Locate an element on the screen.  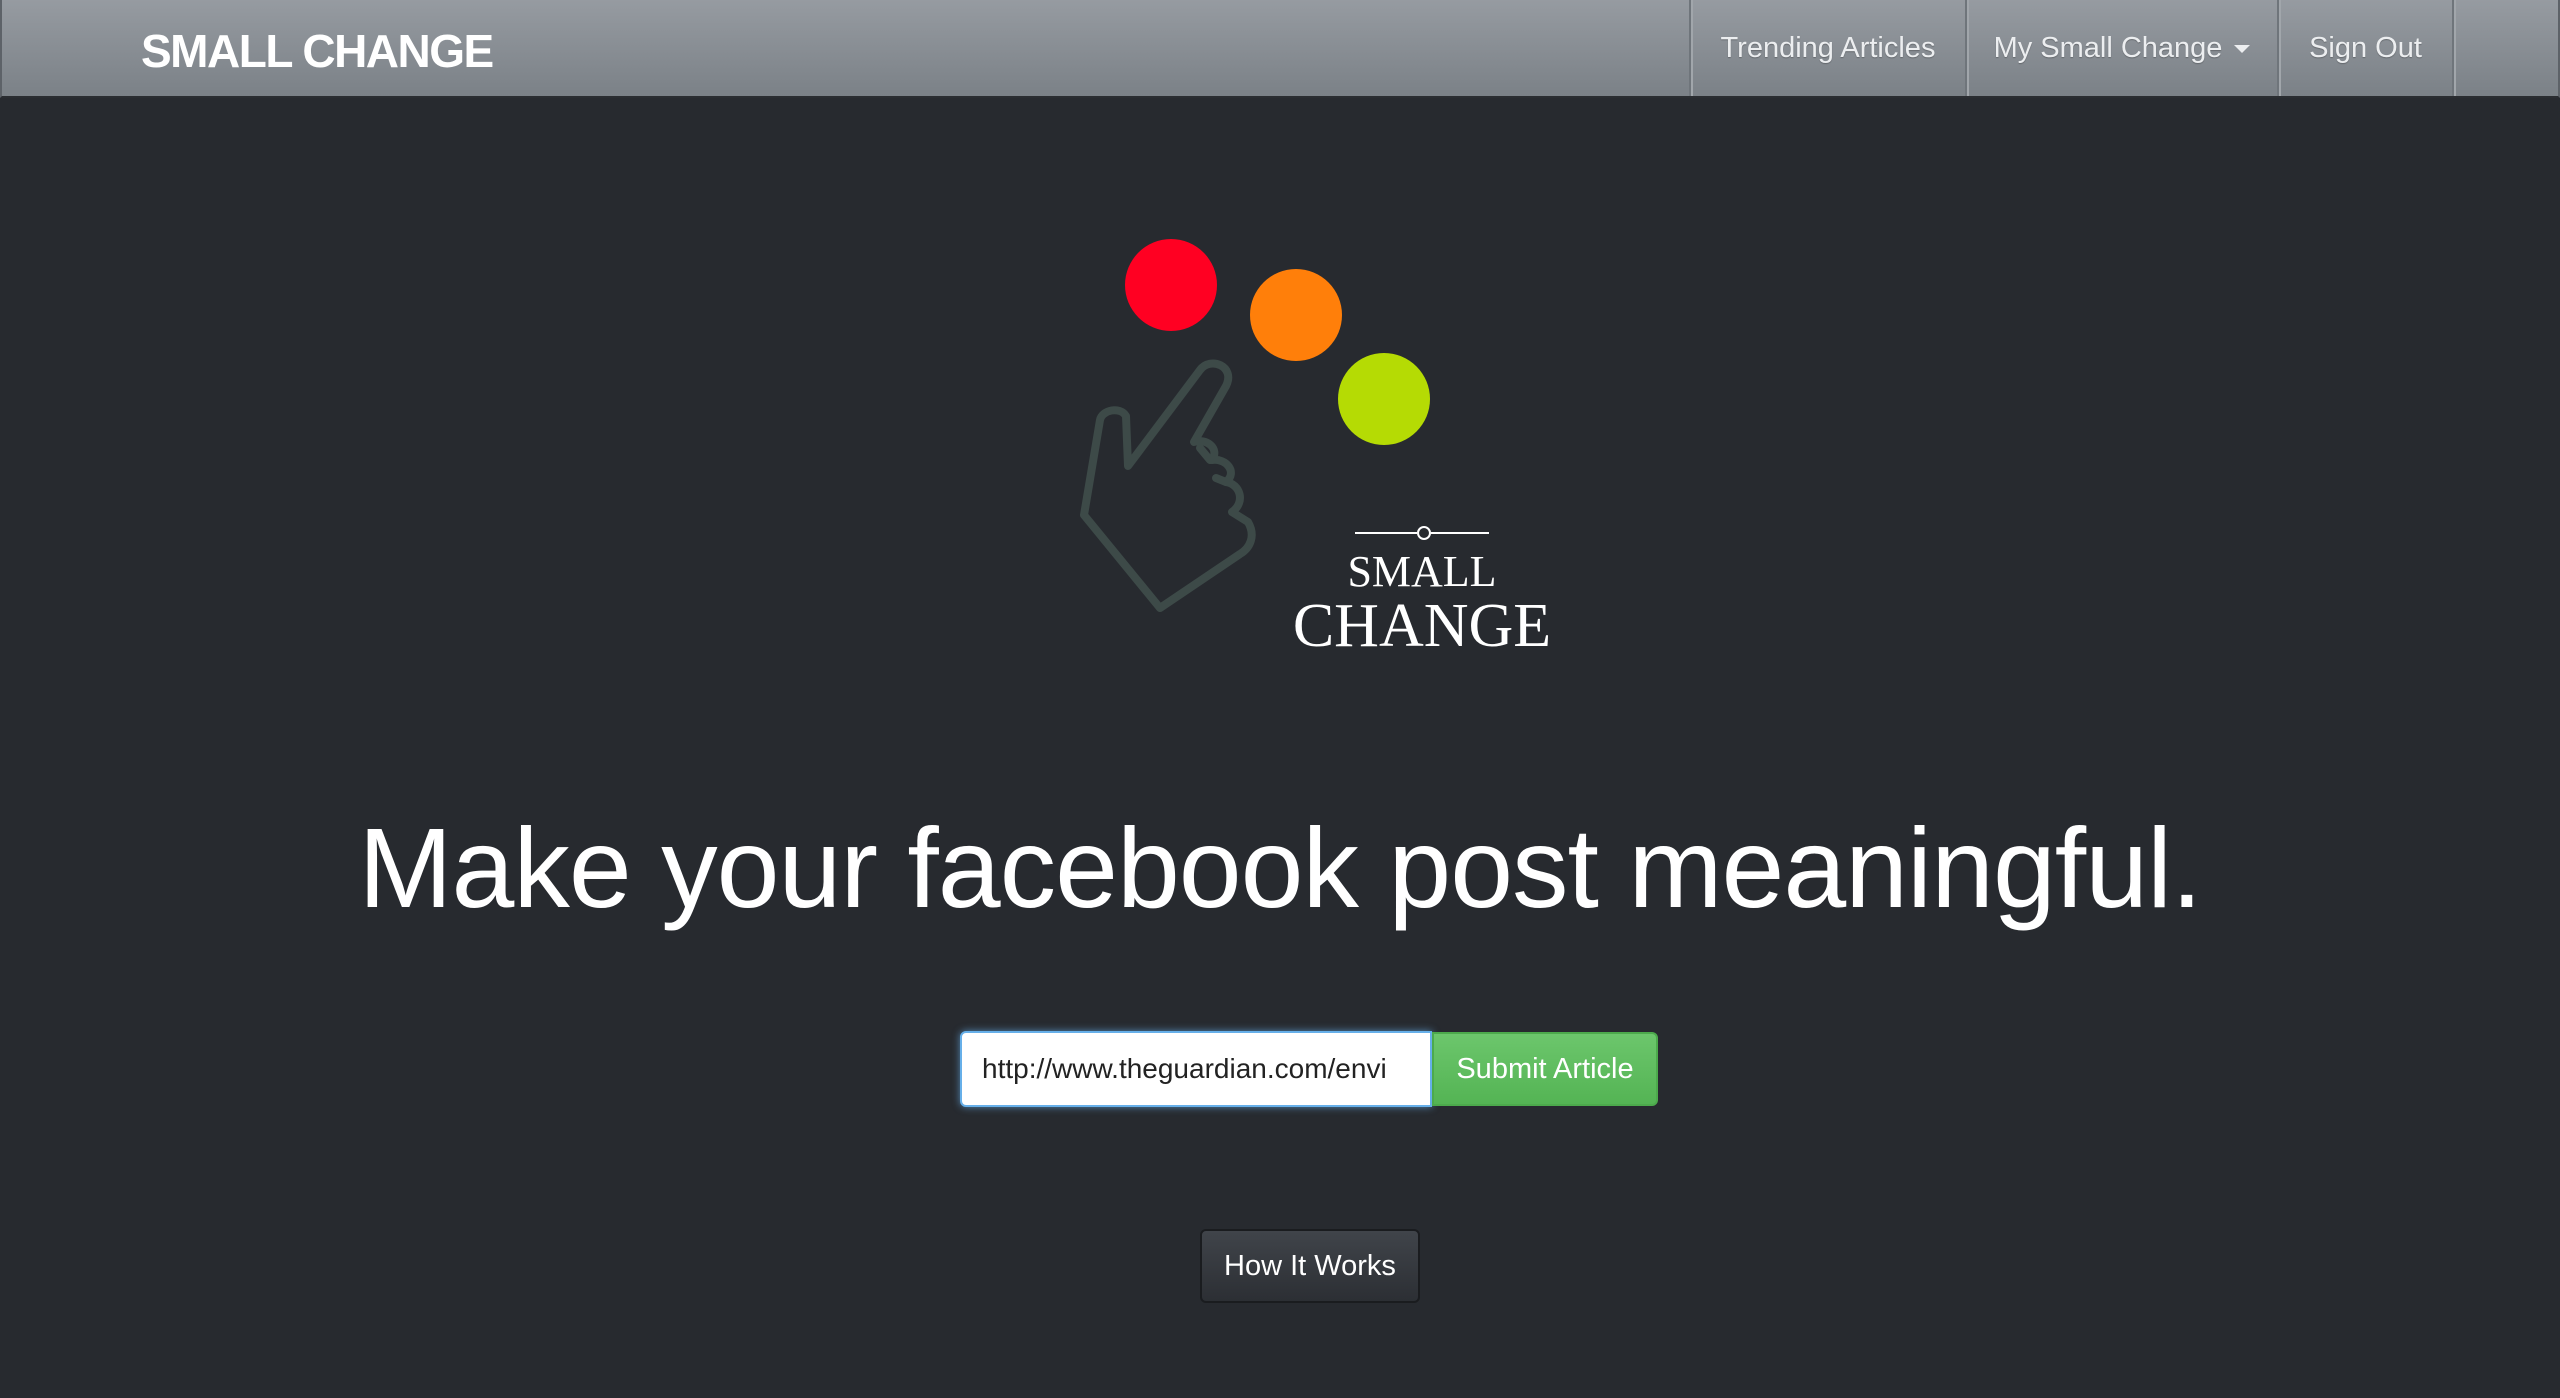
brand-link: SMALL CHANGE is located at coordinates (317, 51).